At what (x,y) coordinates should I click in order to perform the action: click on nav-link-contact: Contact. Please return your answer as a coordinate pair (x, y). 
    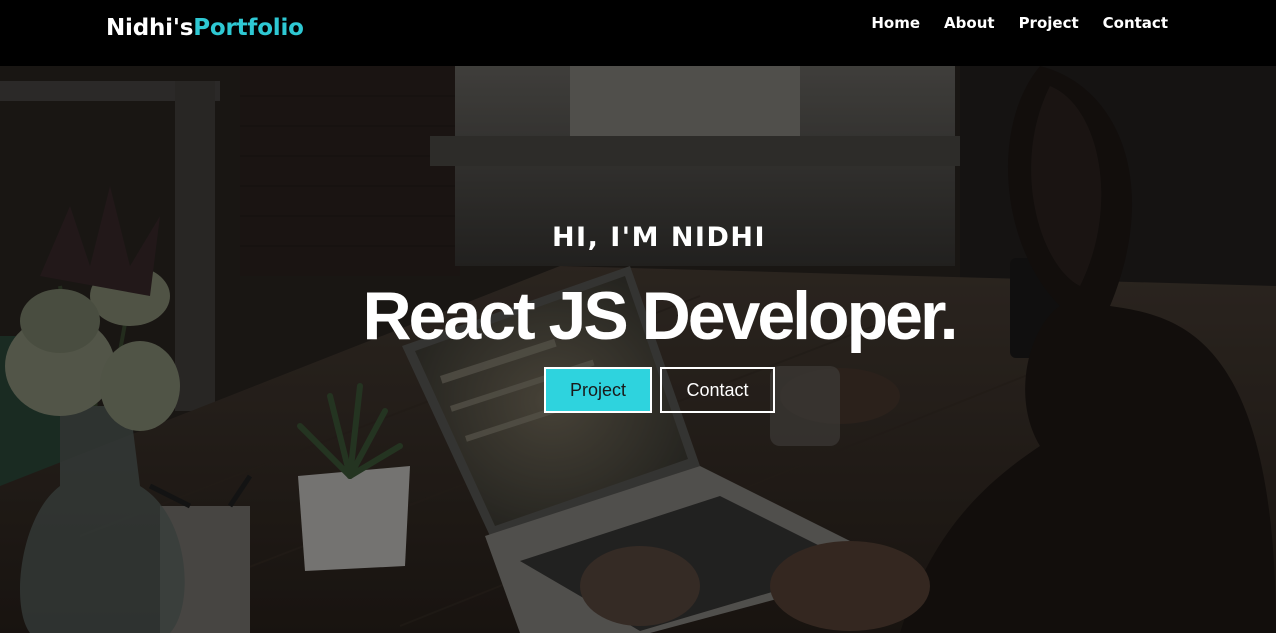
    Looking at the image, I should click on (1135, 23).